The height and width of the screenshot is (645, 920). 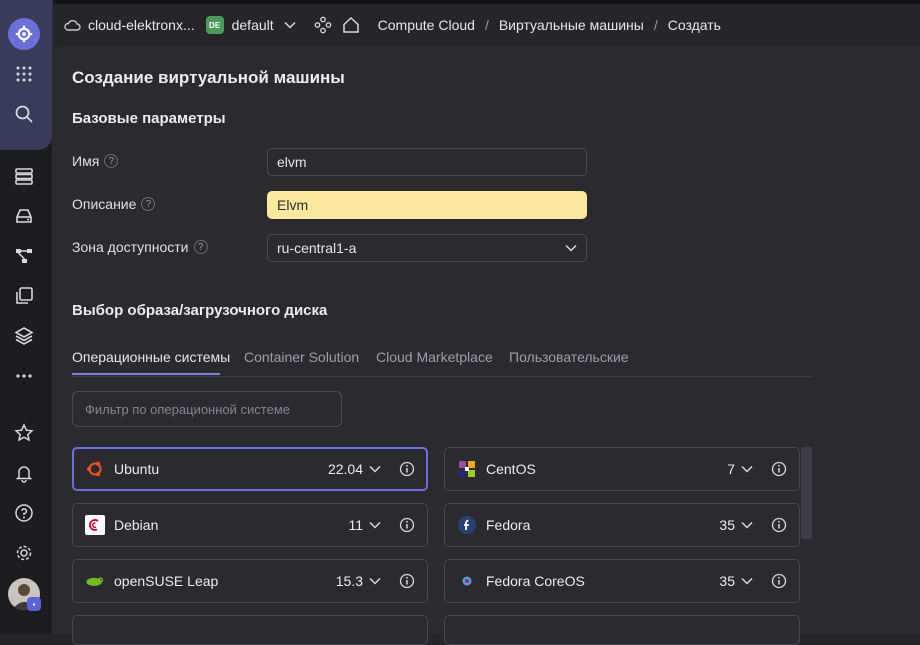 What do you see at coordinates (146, 374) in the screenshot?
I see `active-tab-indicator` at bounding box center [146, 374].